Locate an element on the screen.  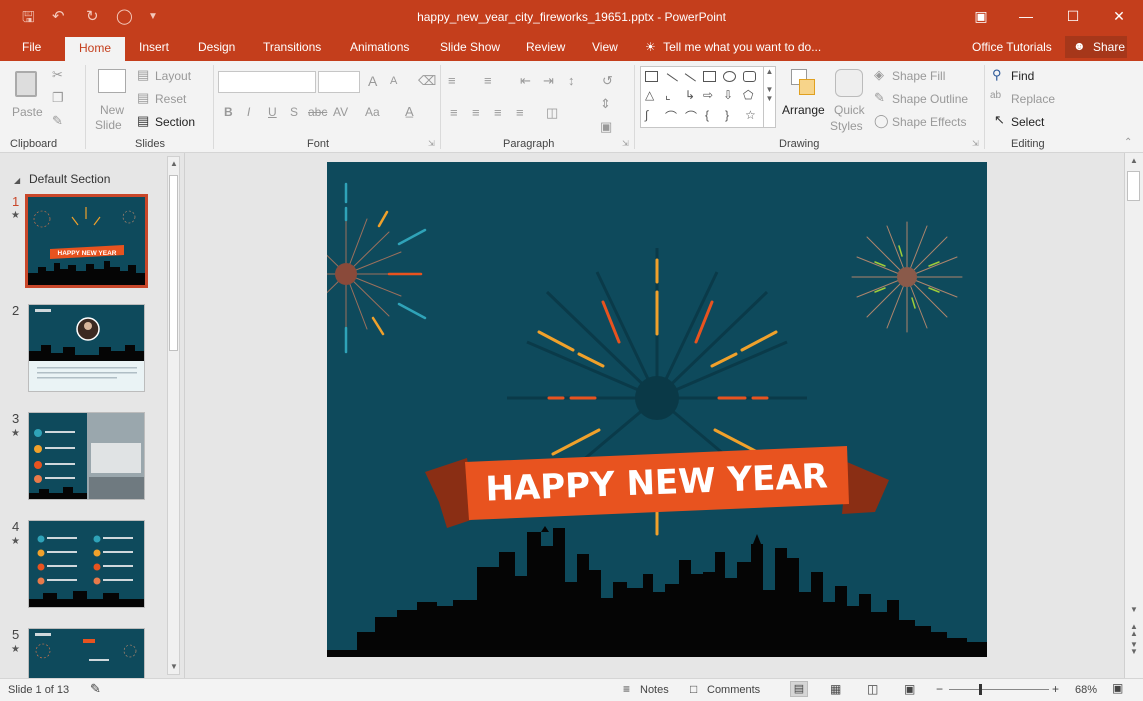
tab-view: View is located at coordinates (605, 47).